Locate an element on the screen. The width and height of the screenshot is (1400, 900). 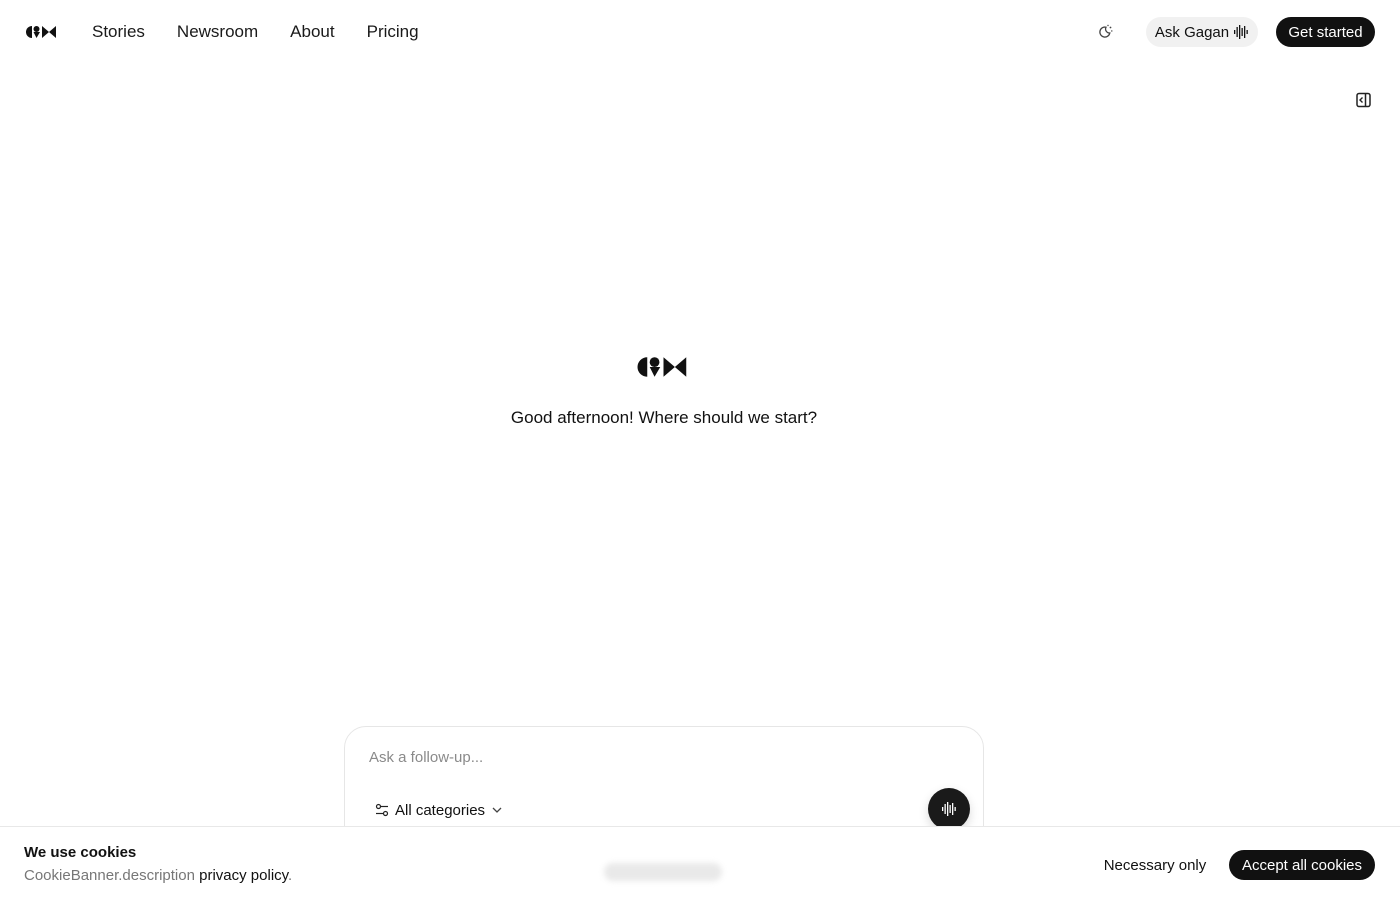
cookie-title: We use cookies is located at coordinates (80, 852).